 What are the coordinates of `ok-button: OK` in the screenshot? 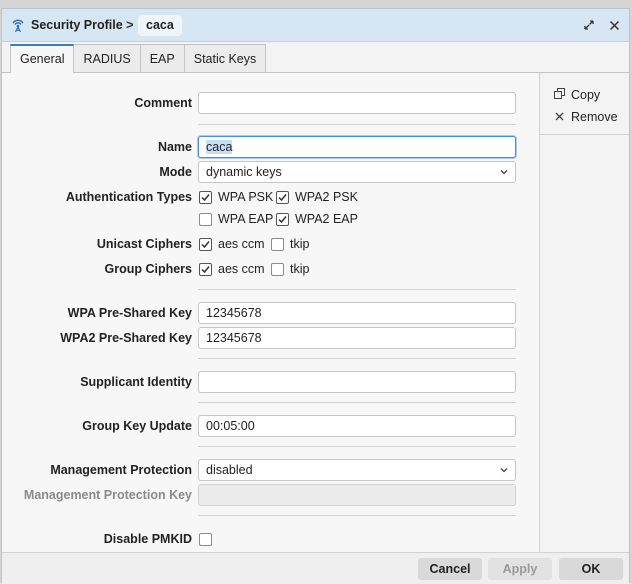 It's located at (591, 569).